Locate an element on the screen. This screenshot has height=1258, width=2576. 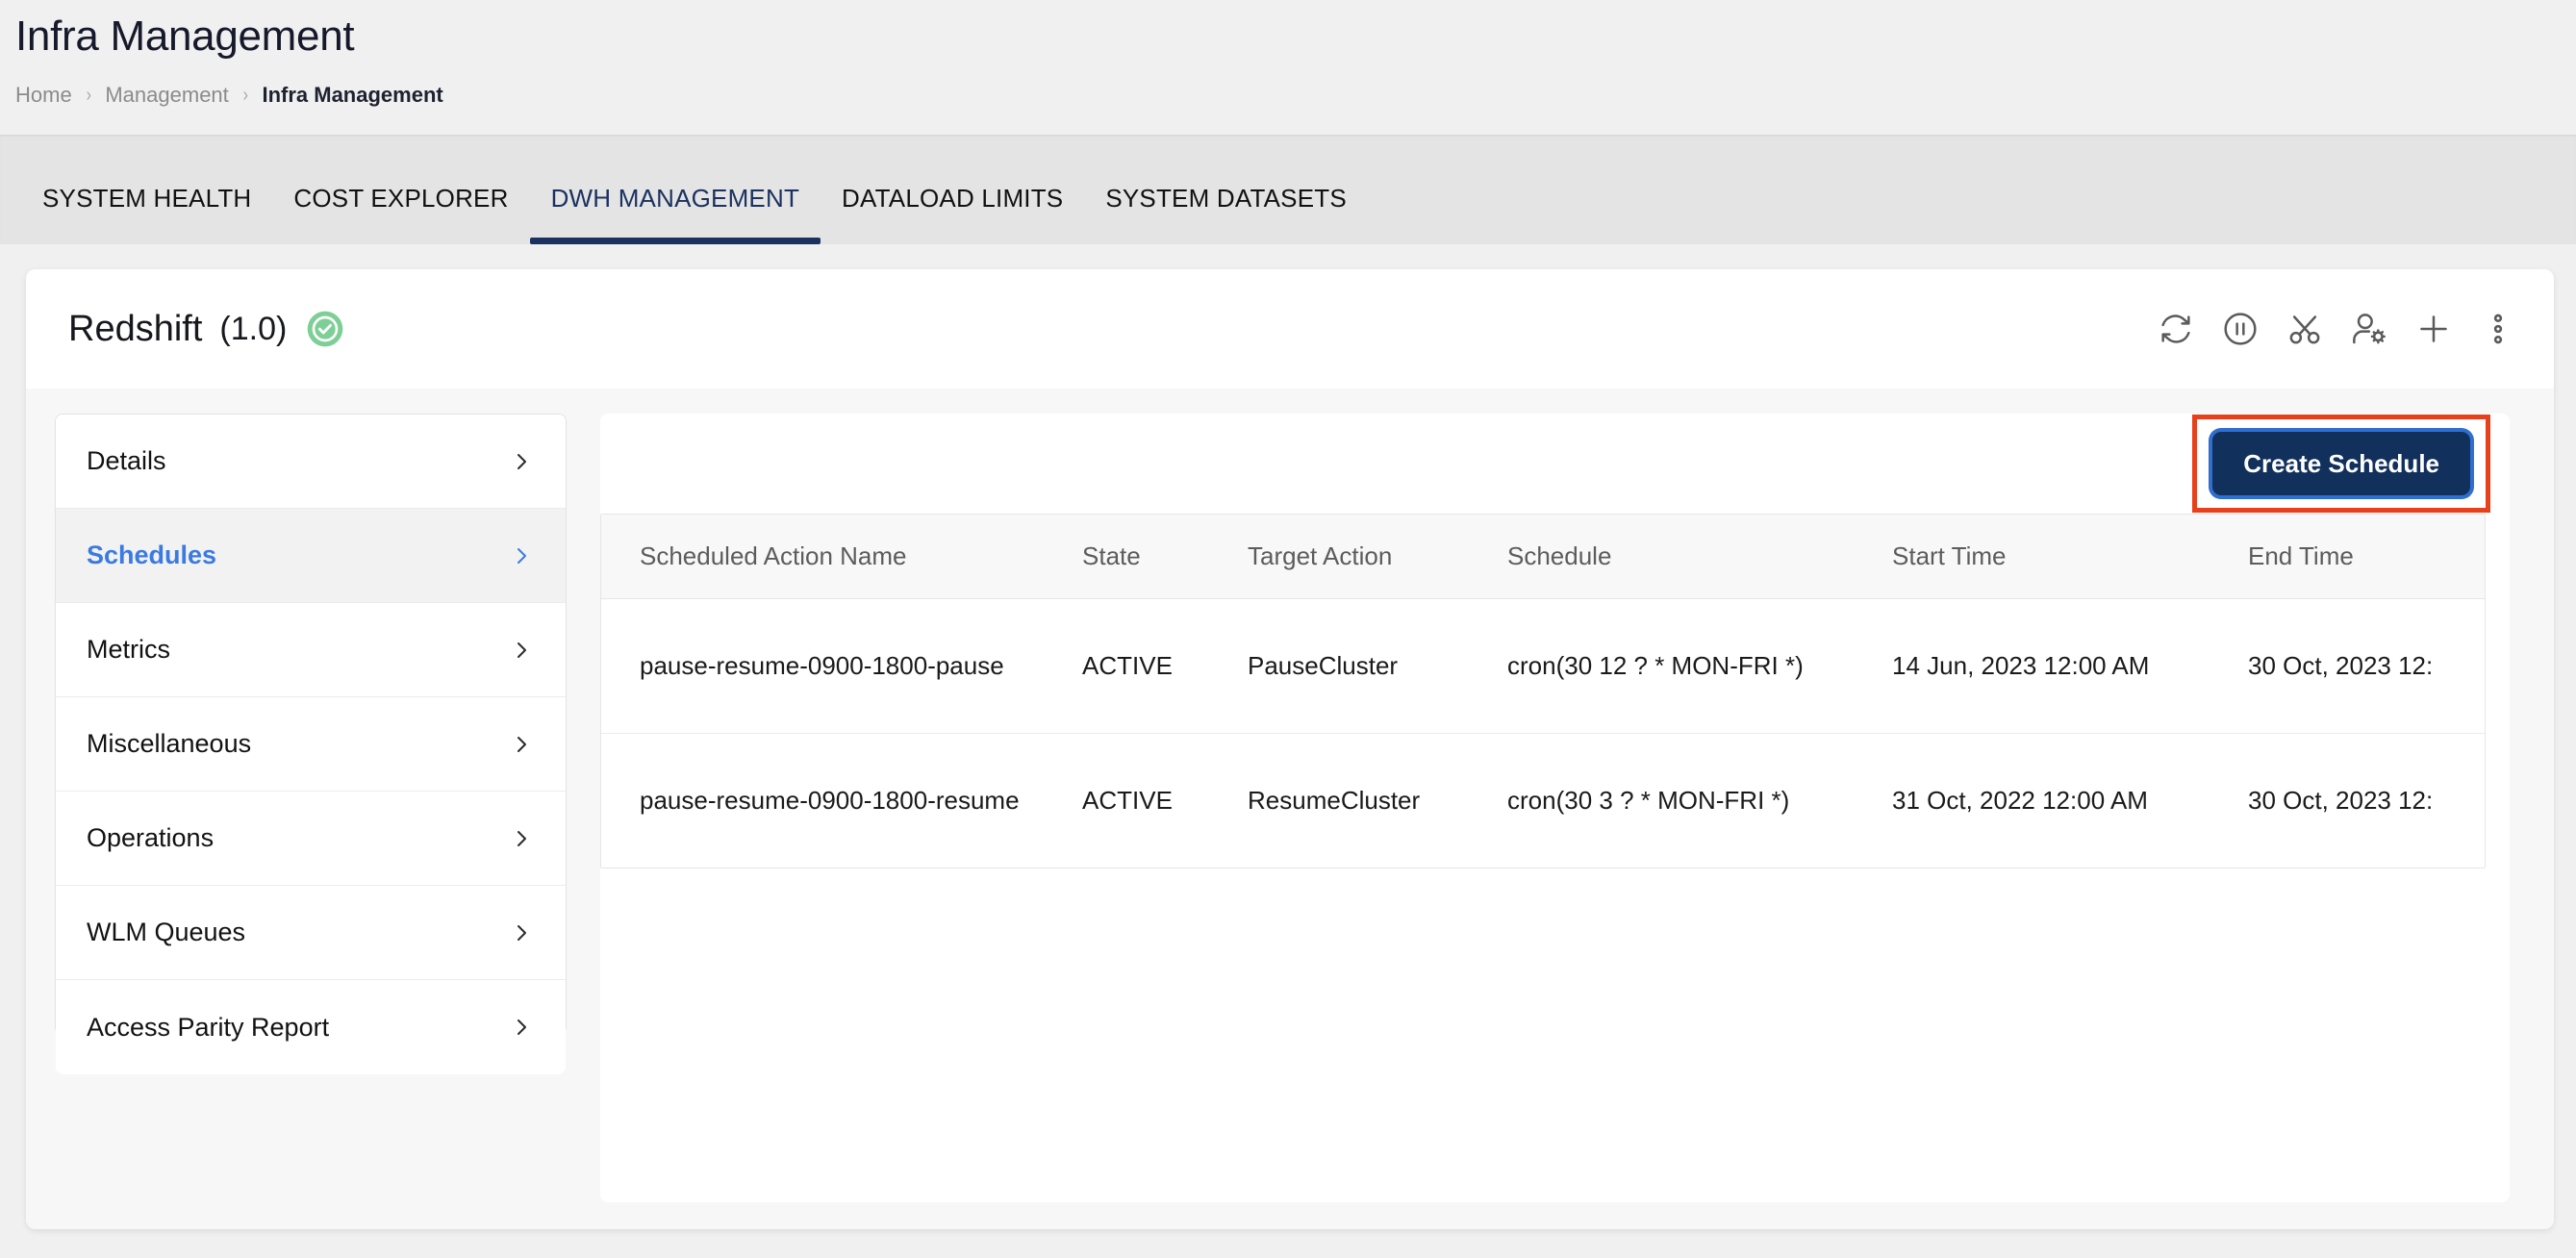
plus-icon is located at coordinates (2434, 329).